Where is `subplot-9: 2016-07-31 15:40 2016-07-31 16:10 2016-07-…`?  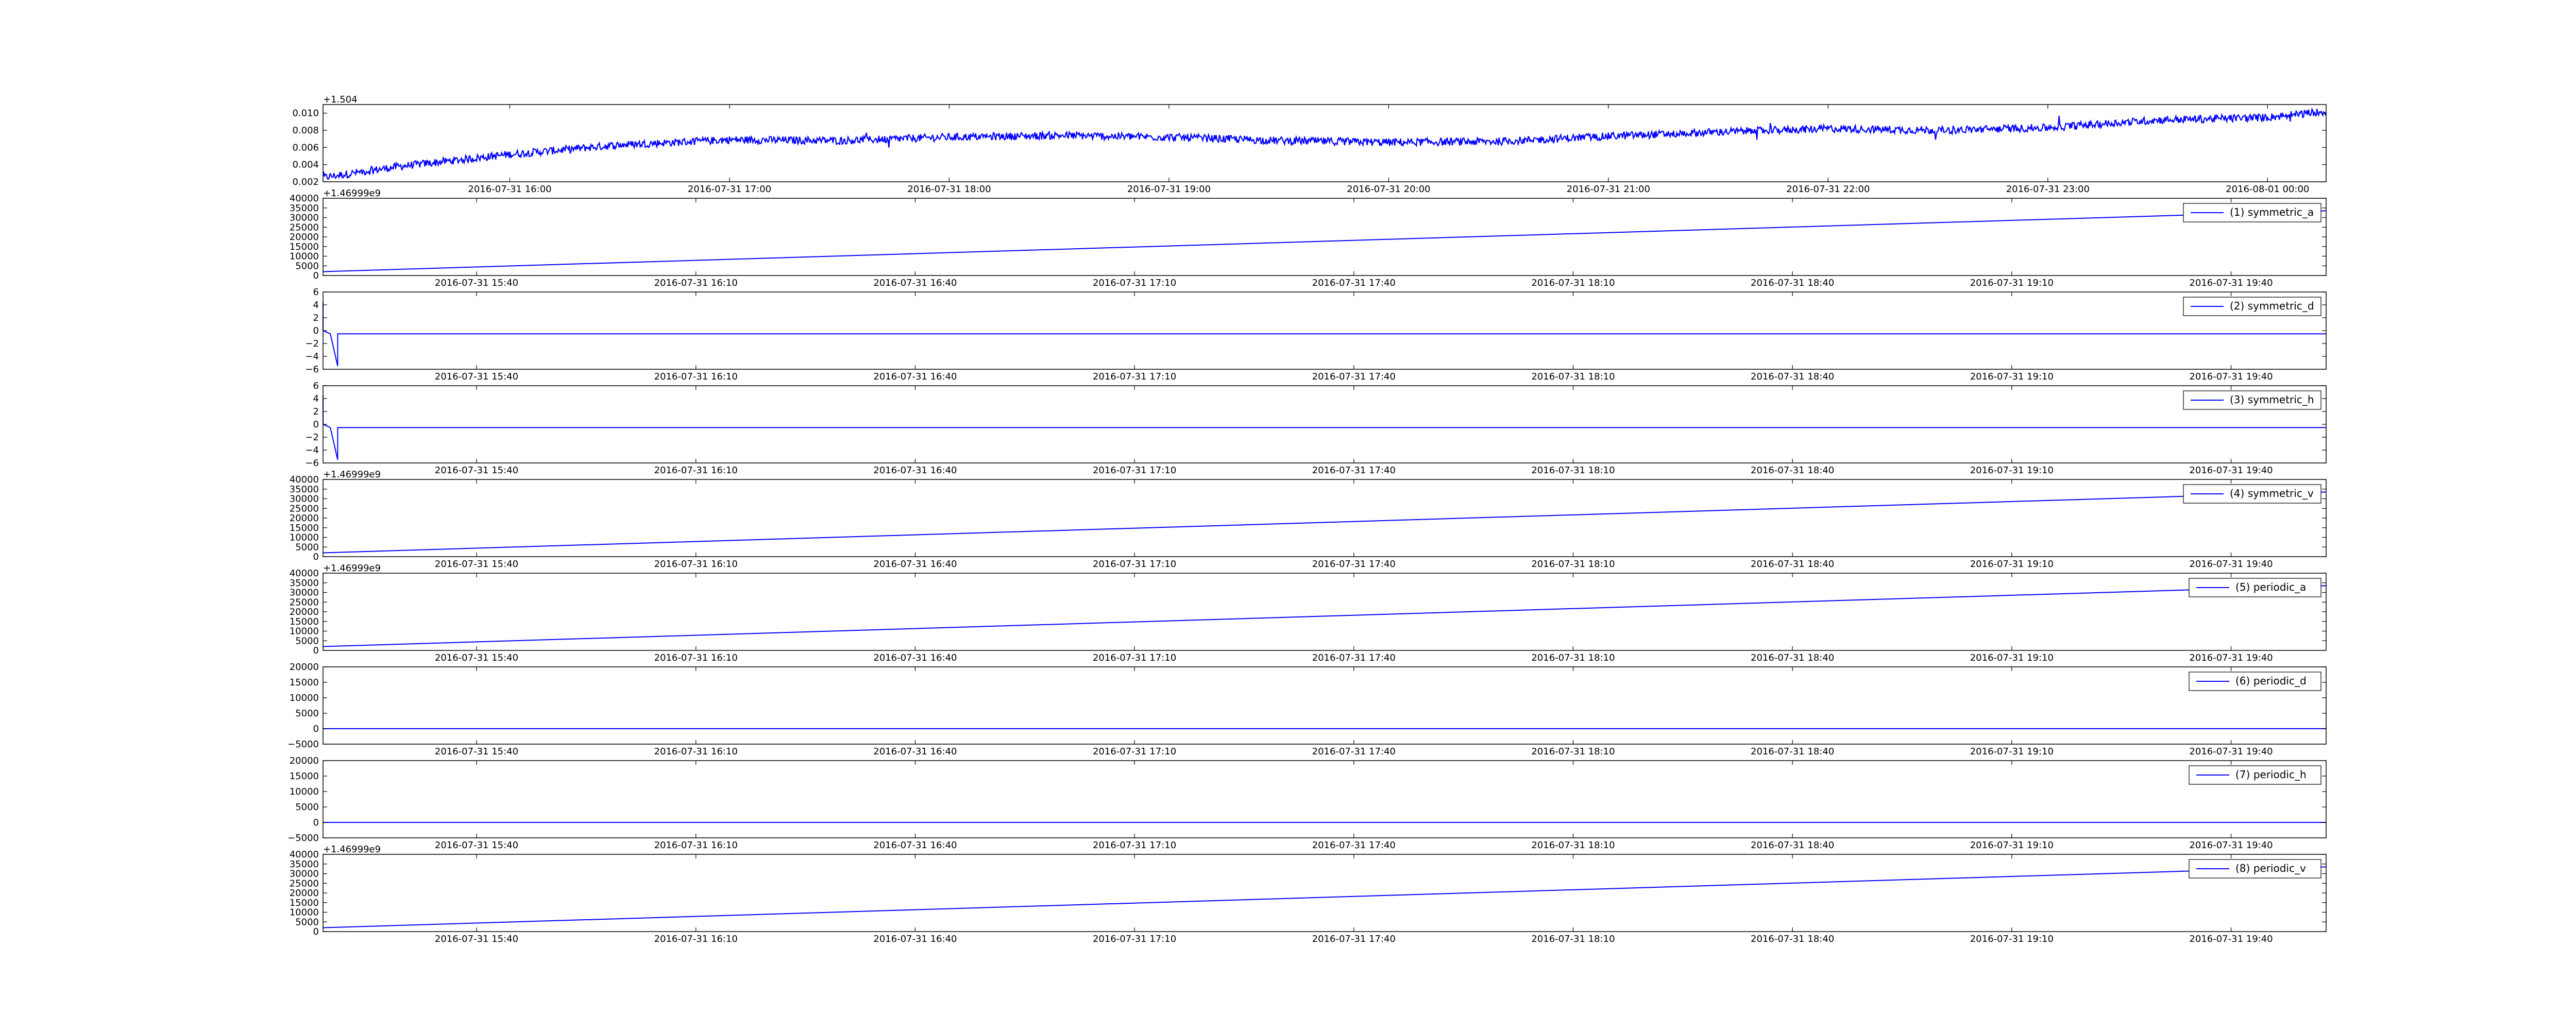 subplot-9: 2016-07-31 15:40 2016-07-31 16:10 2016-07-… is located at coordinates (1308, 894).